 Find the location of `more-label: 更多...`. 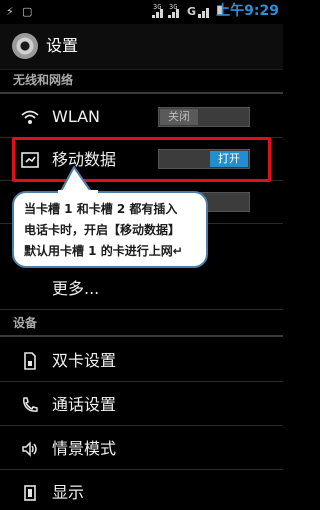

more-label: 更多... is located at coordinates (76, 288).